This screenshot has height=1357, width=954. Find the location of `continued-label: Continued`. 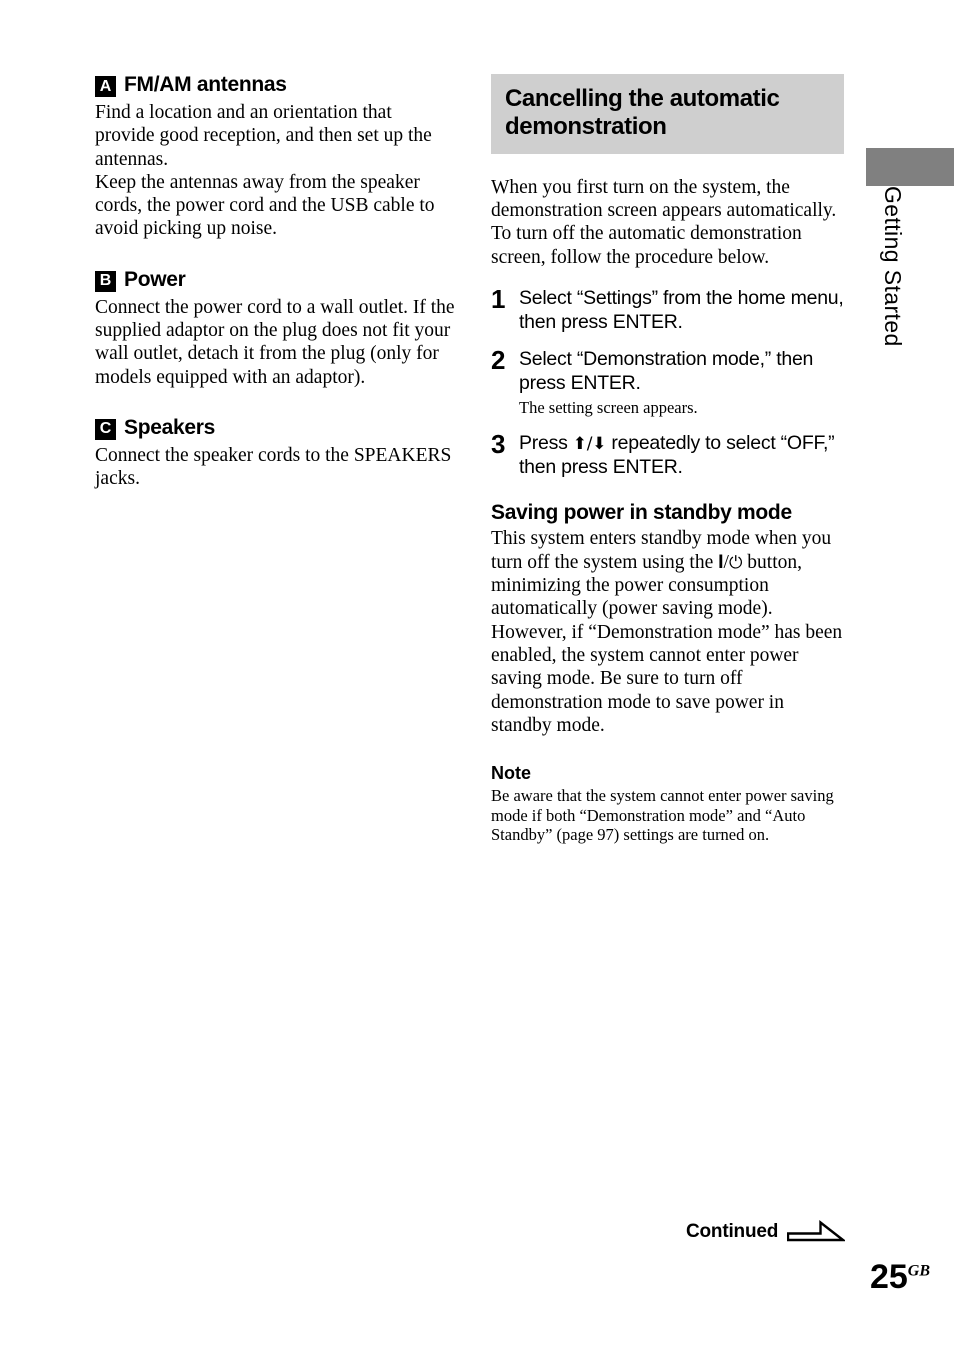

continued-label: Continued is located at coordinates (732, 1231).